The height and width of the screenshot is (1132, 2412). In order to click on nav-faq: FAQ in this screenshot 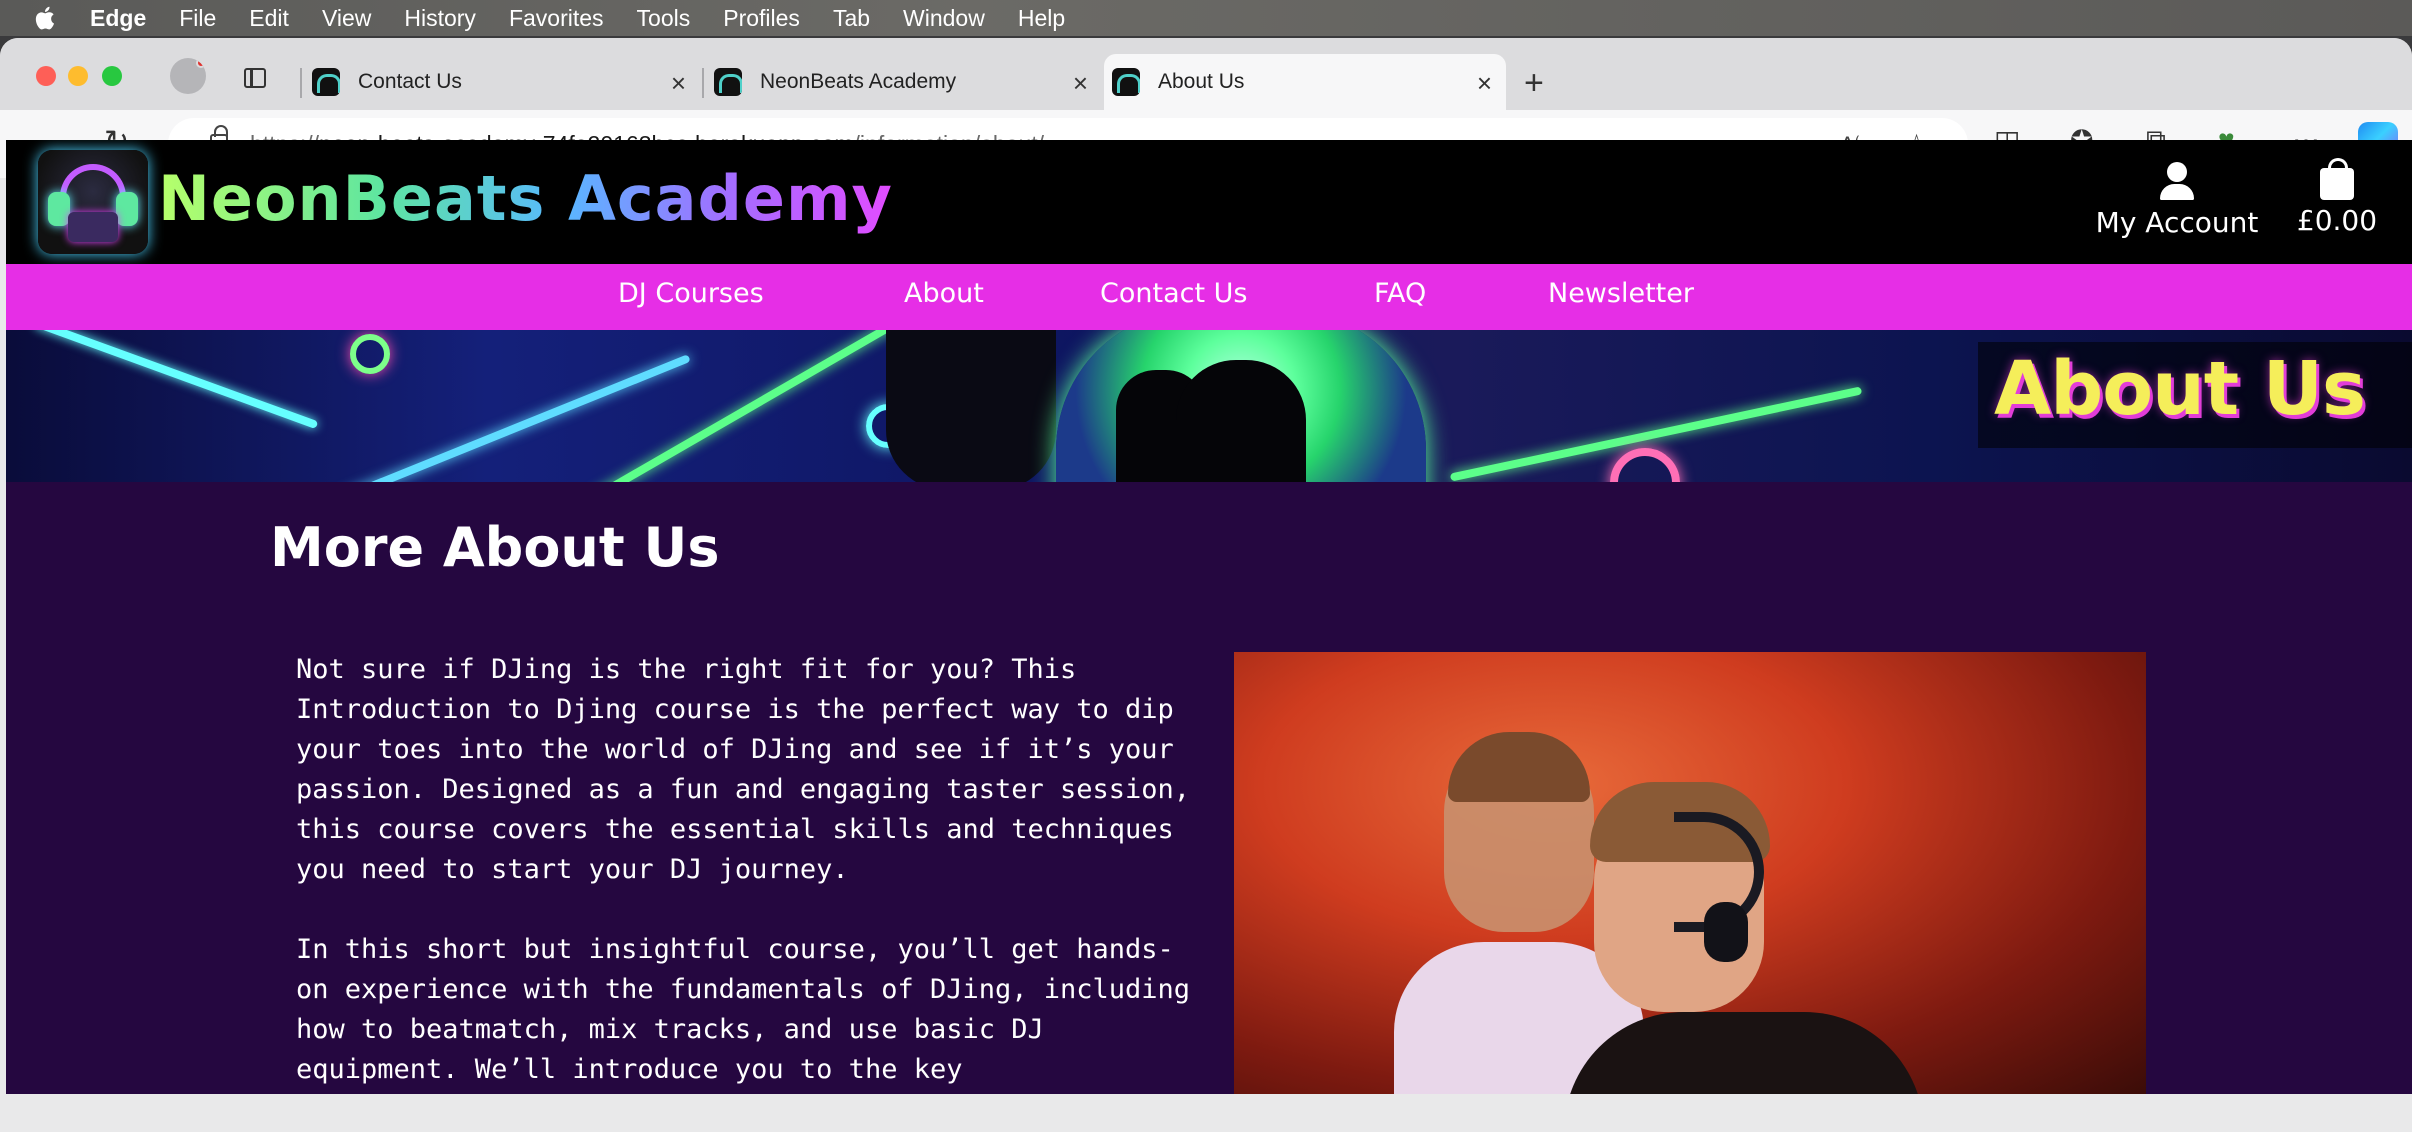, I will do `click(1400, 293)`.